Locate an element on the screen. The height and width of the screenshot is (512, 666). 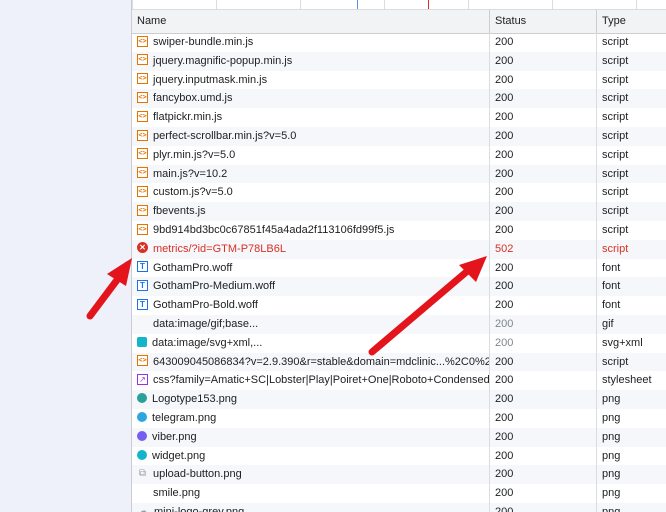
column-header-status: Status is located at coordinates (543, 21).